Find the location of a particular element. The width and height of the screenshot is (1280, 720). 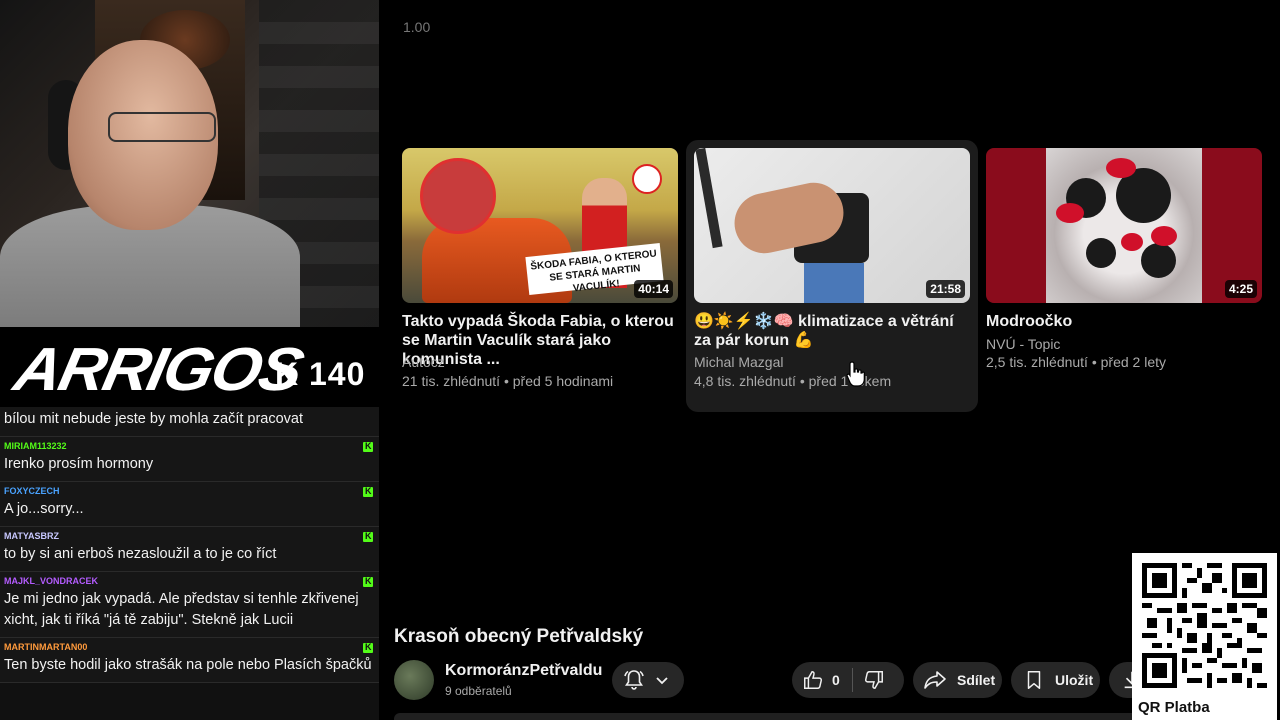

video-duration: 4:25 is located at coordinates (1240, 289).